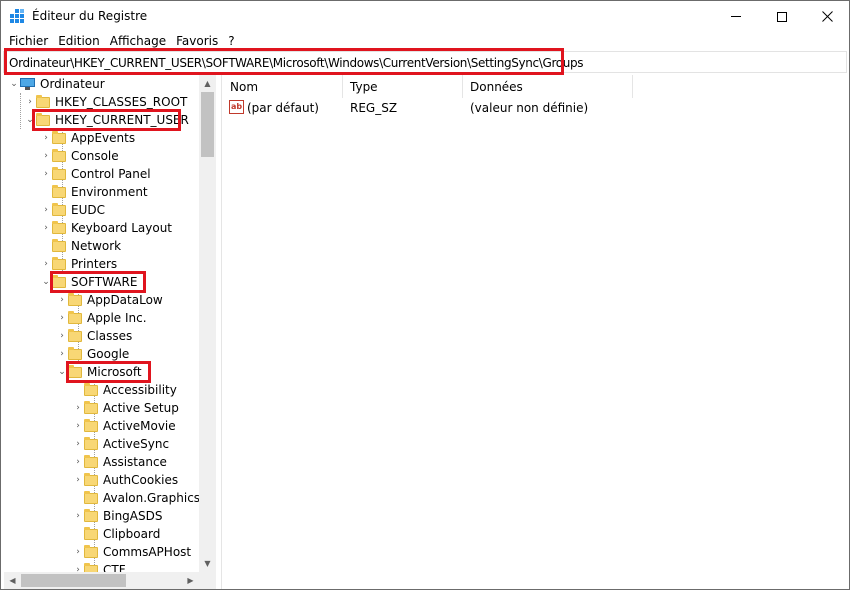 This screenshot has width=850, height=590. I want to click on column-header-type: Type, so click(364, 87).